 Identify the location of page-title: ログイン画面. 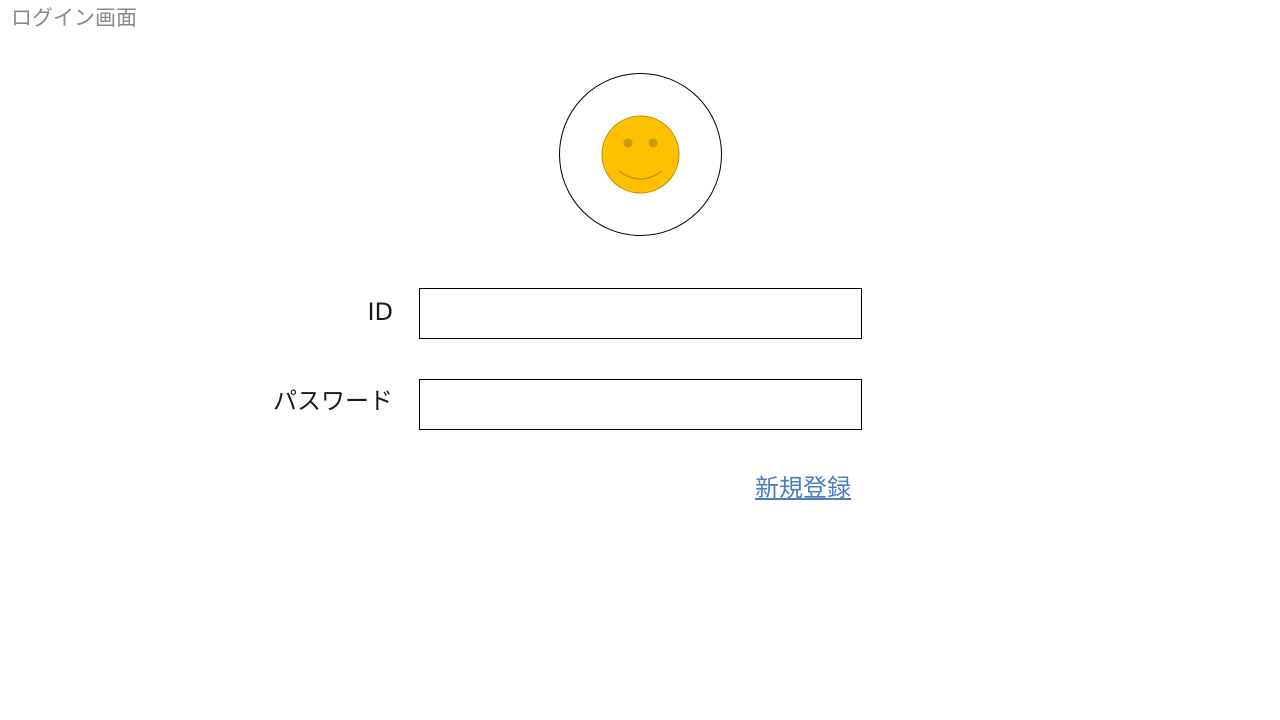
(74, 18).